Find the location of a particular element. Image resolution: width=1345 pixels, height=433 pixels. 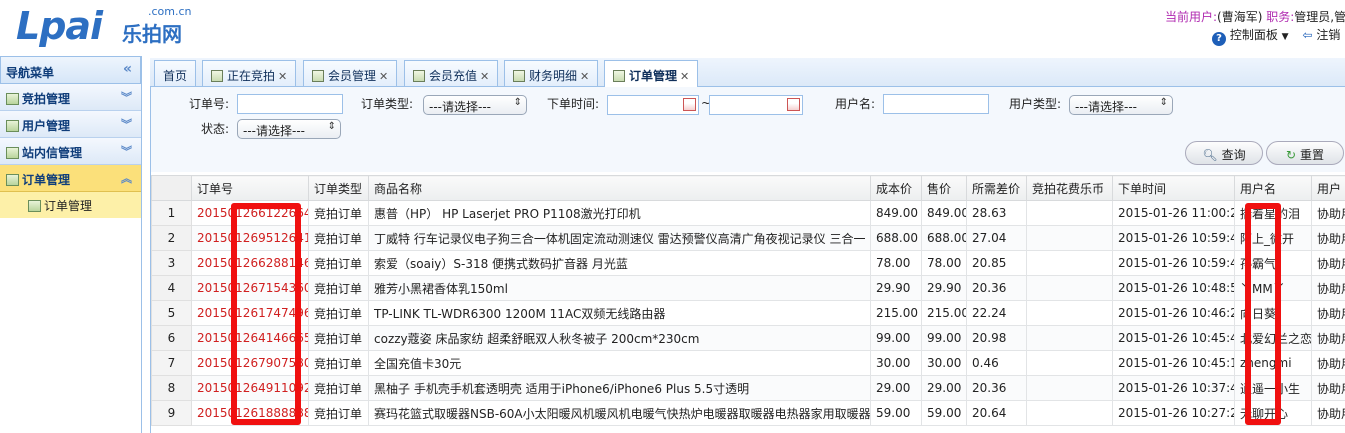

order-type-select: ---请选择--- ⇕ is located at coordinates (475, 105).